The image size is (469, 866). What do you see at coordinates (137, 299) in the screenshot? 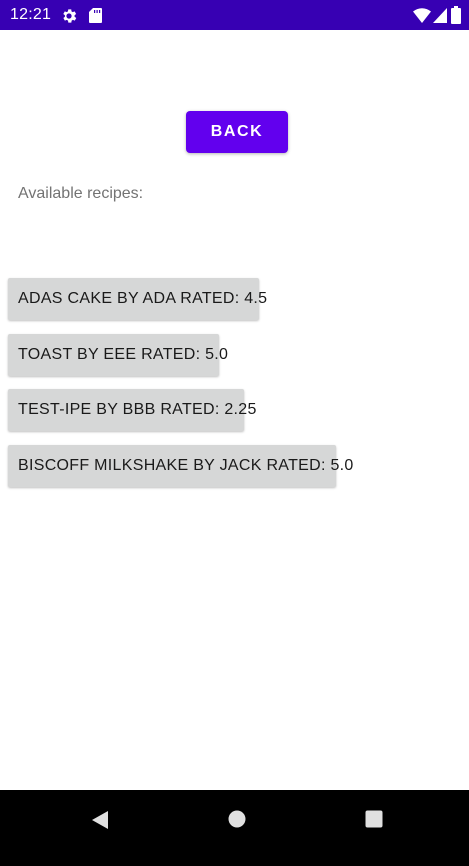
I see `recipe-button: ADAS CAKE BY ADA RATED: 4.5` at bounding box center [137, 299].